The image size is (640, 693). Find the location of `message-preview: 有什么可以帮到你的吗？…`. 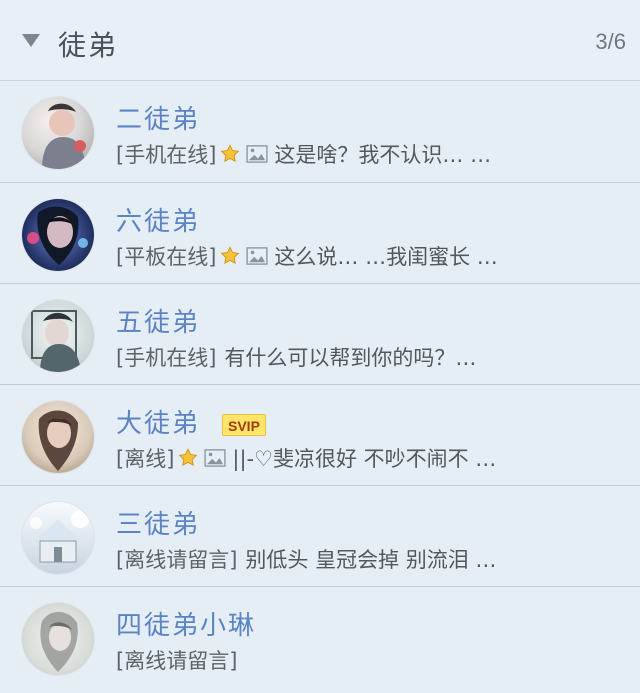

message-preview: 有什么可以帮到你的吗？… is located at coordinates (350, 358).